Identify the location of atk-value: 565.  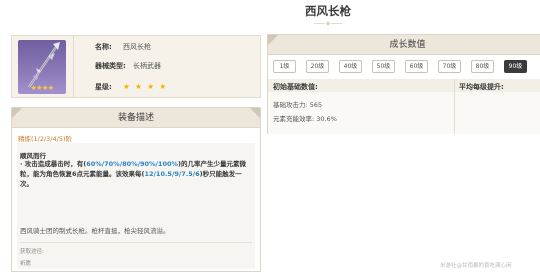
(316, 105).